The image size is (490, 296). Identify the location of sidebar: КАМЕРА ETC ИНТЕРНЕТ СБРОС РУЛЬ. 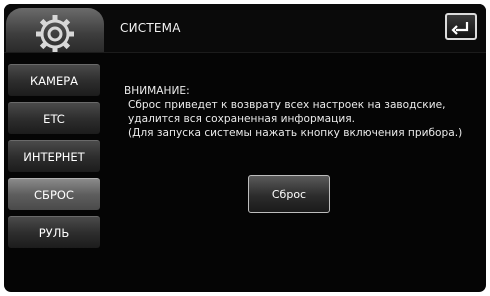
(54, 156).